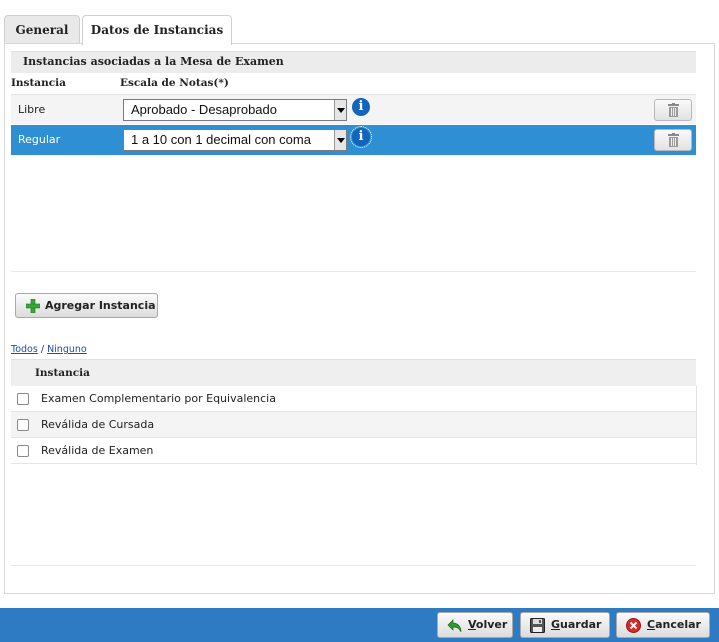 The image size is (719, 642). I want to click on guardar-button: Guardar, so click(565, 625).